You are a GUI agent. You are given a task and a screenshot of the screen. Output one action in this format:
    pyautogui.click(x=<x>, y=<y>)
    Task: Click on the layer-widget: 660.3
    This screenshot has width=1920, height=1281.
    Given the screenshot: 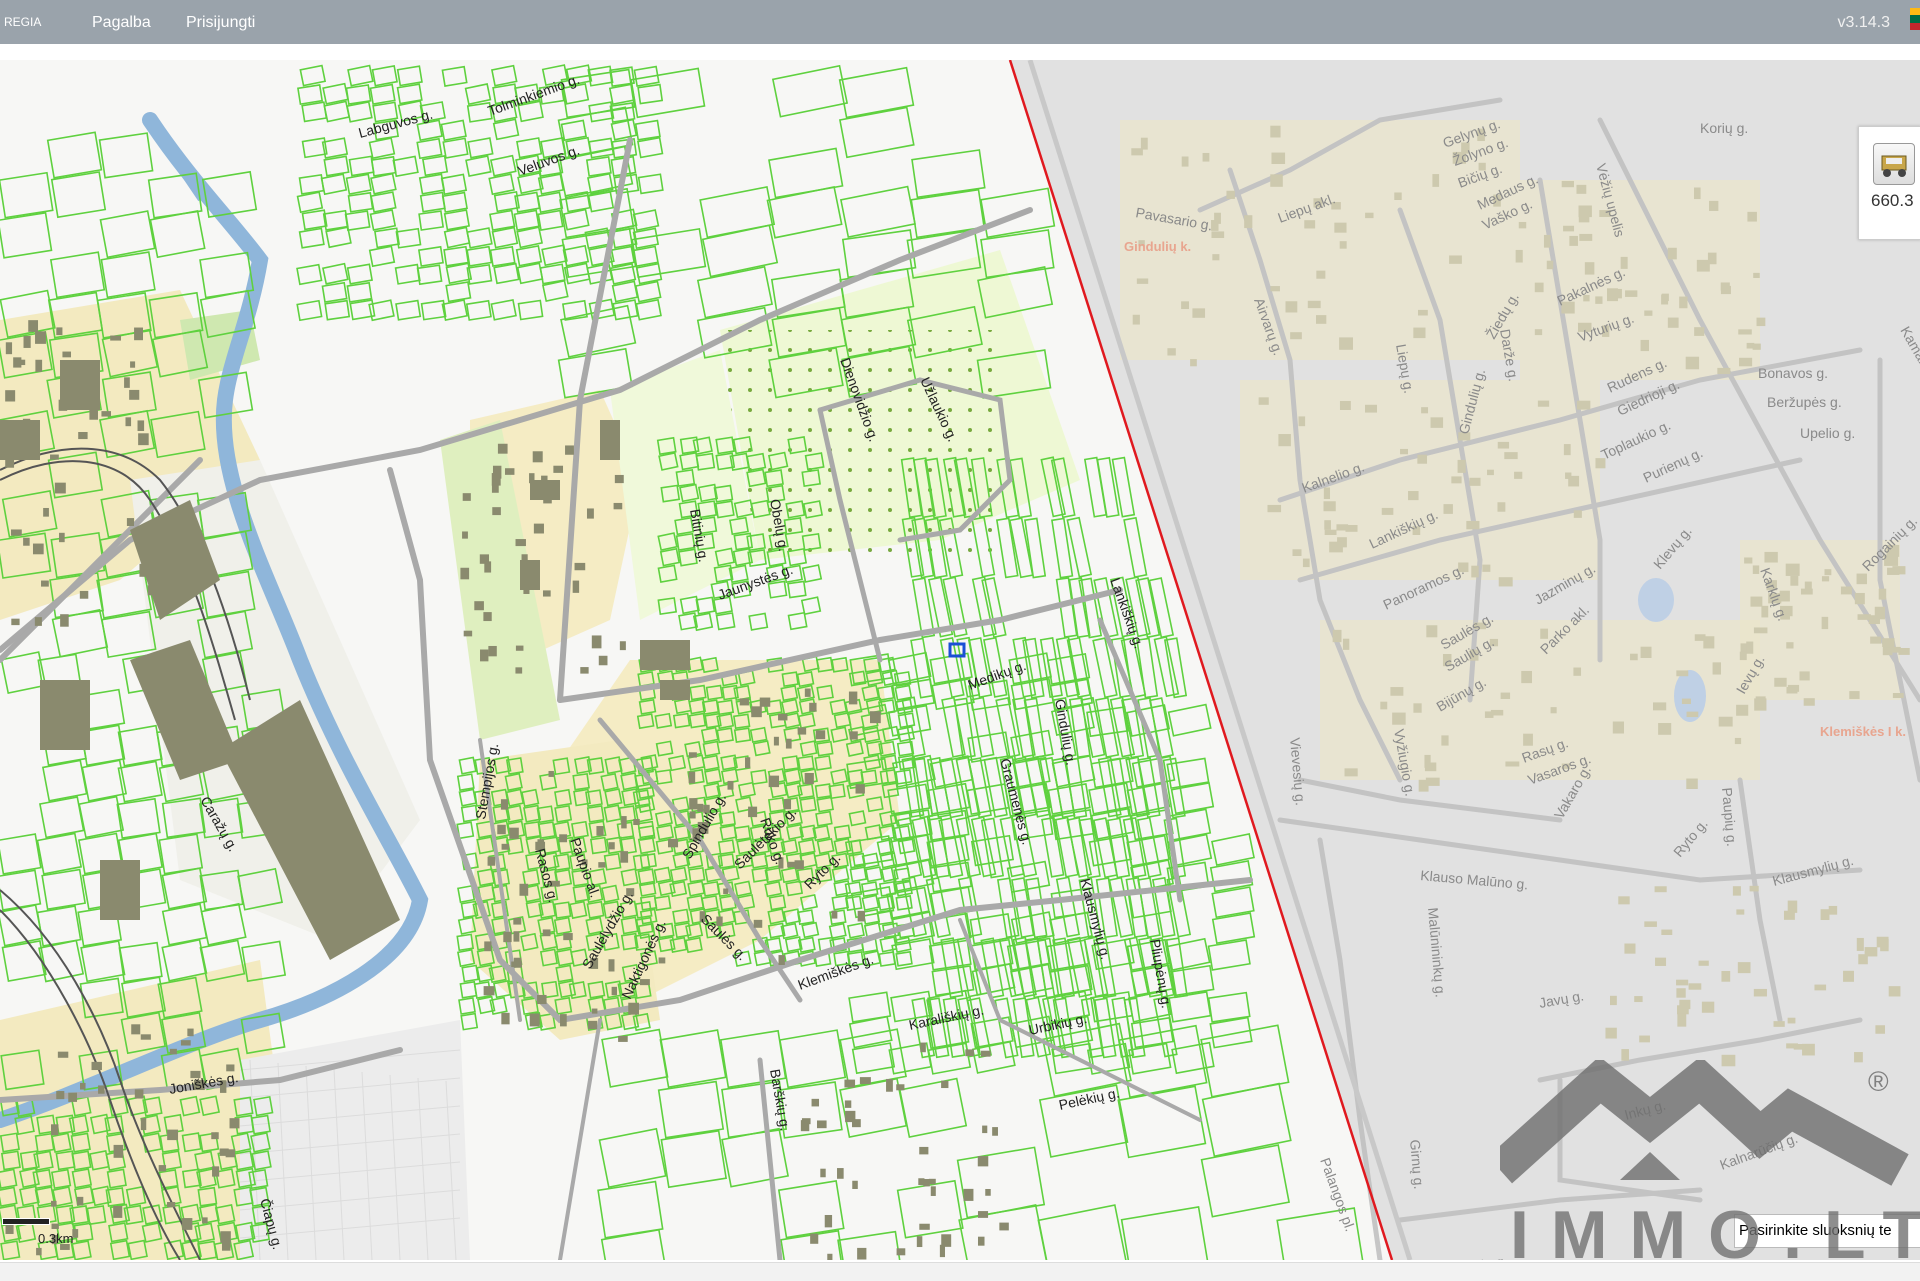 What is the action you would take?
    pyautogui.click(x=1889, y=183)
    